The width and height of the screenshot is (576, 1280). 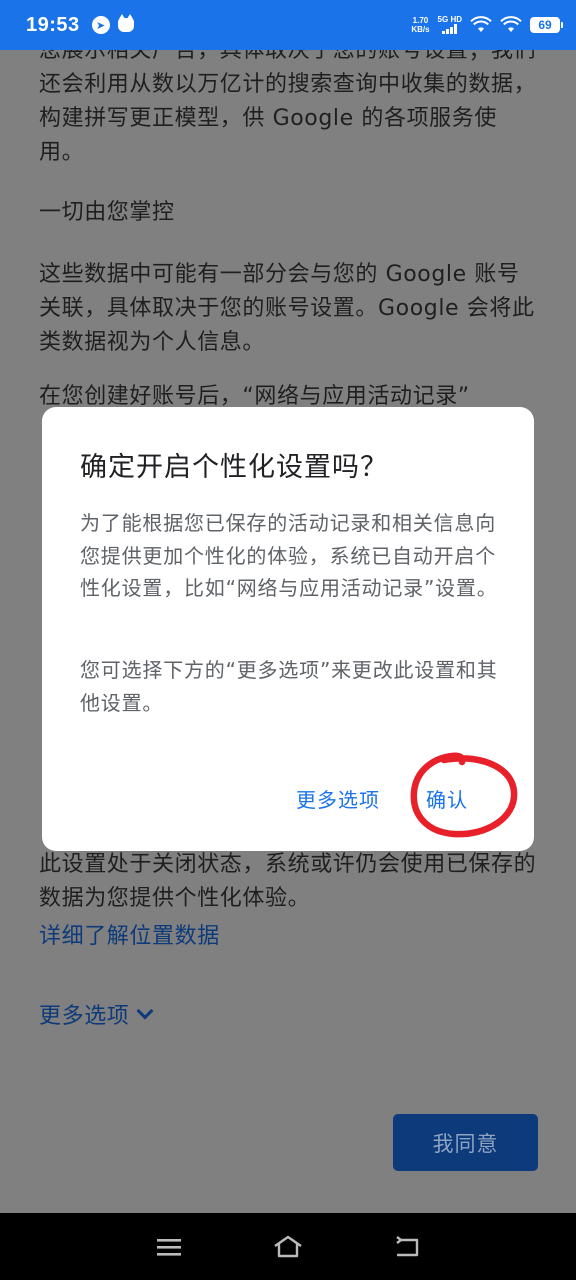 I want to click on navigation-bar, so click(x=288, y=1246).